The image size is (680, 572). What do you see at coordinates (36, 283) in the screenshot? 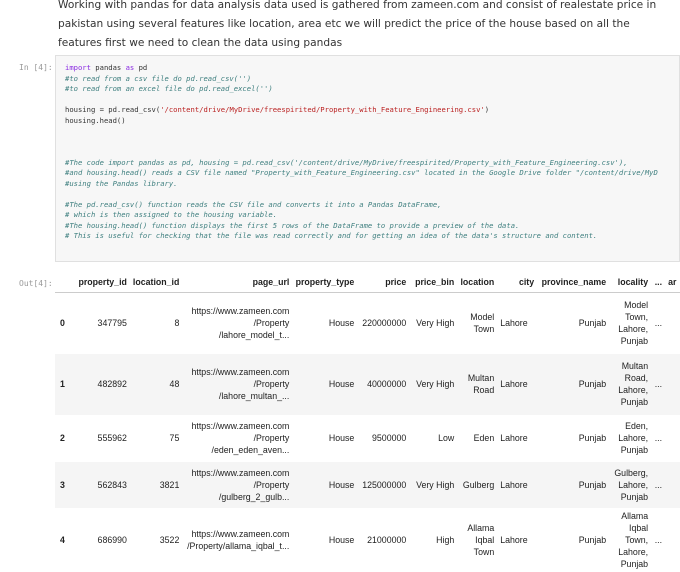
I see `output-prompt: Out[4]:` at bounding box center [36, 283].